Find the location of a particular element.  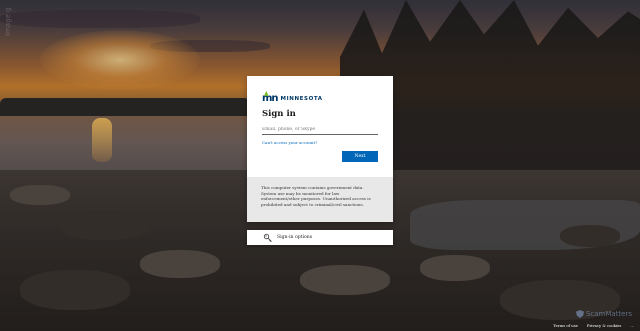

minnesota-logo: m ▲ n MINNESOTA is located at coordinates (292, 97).